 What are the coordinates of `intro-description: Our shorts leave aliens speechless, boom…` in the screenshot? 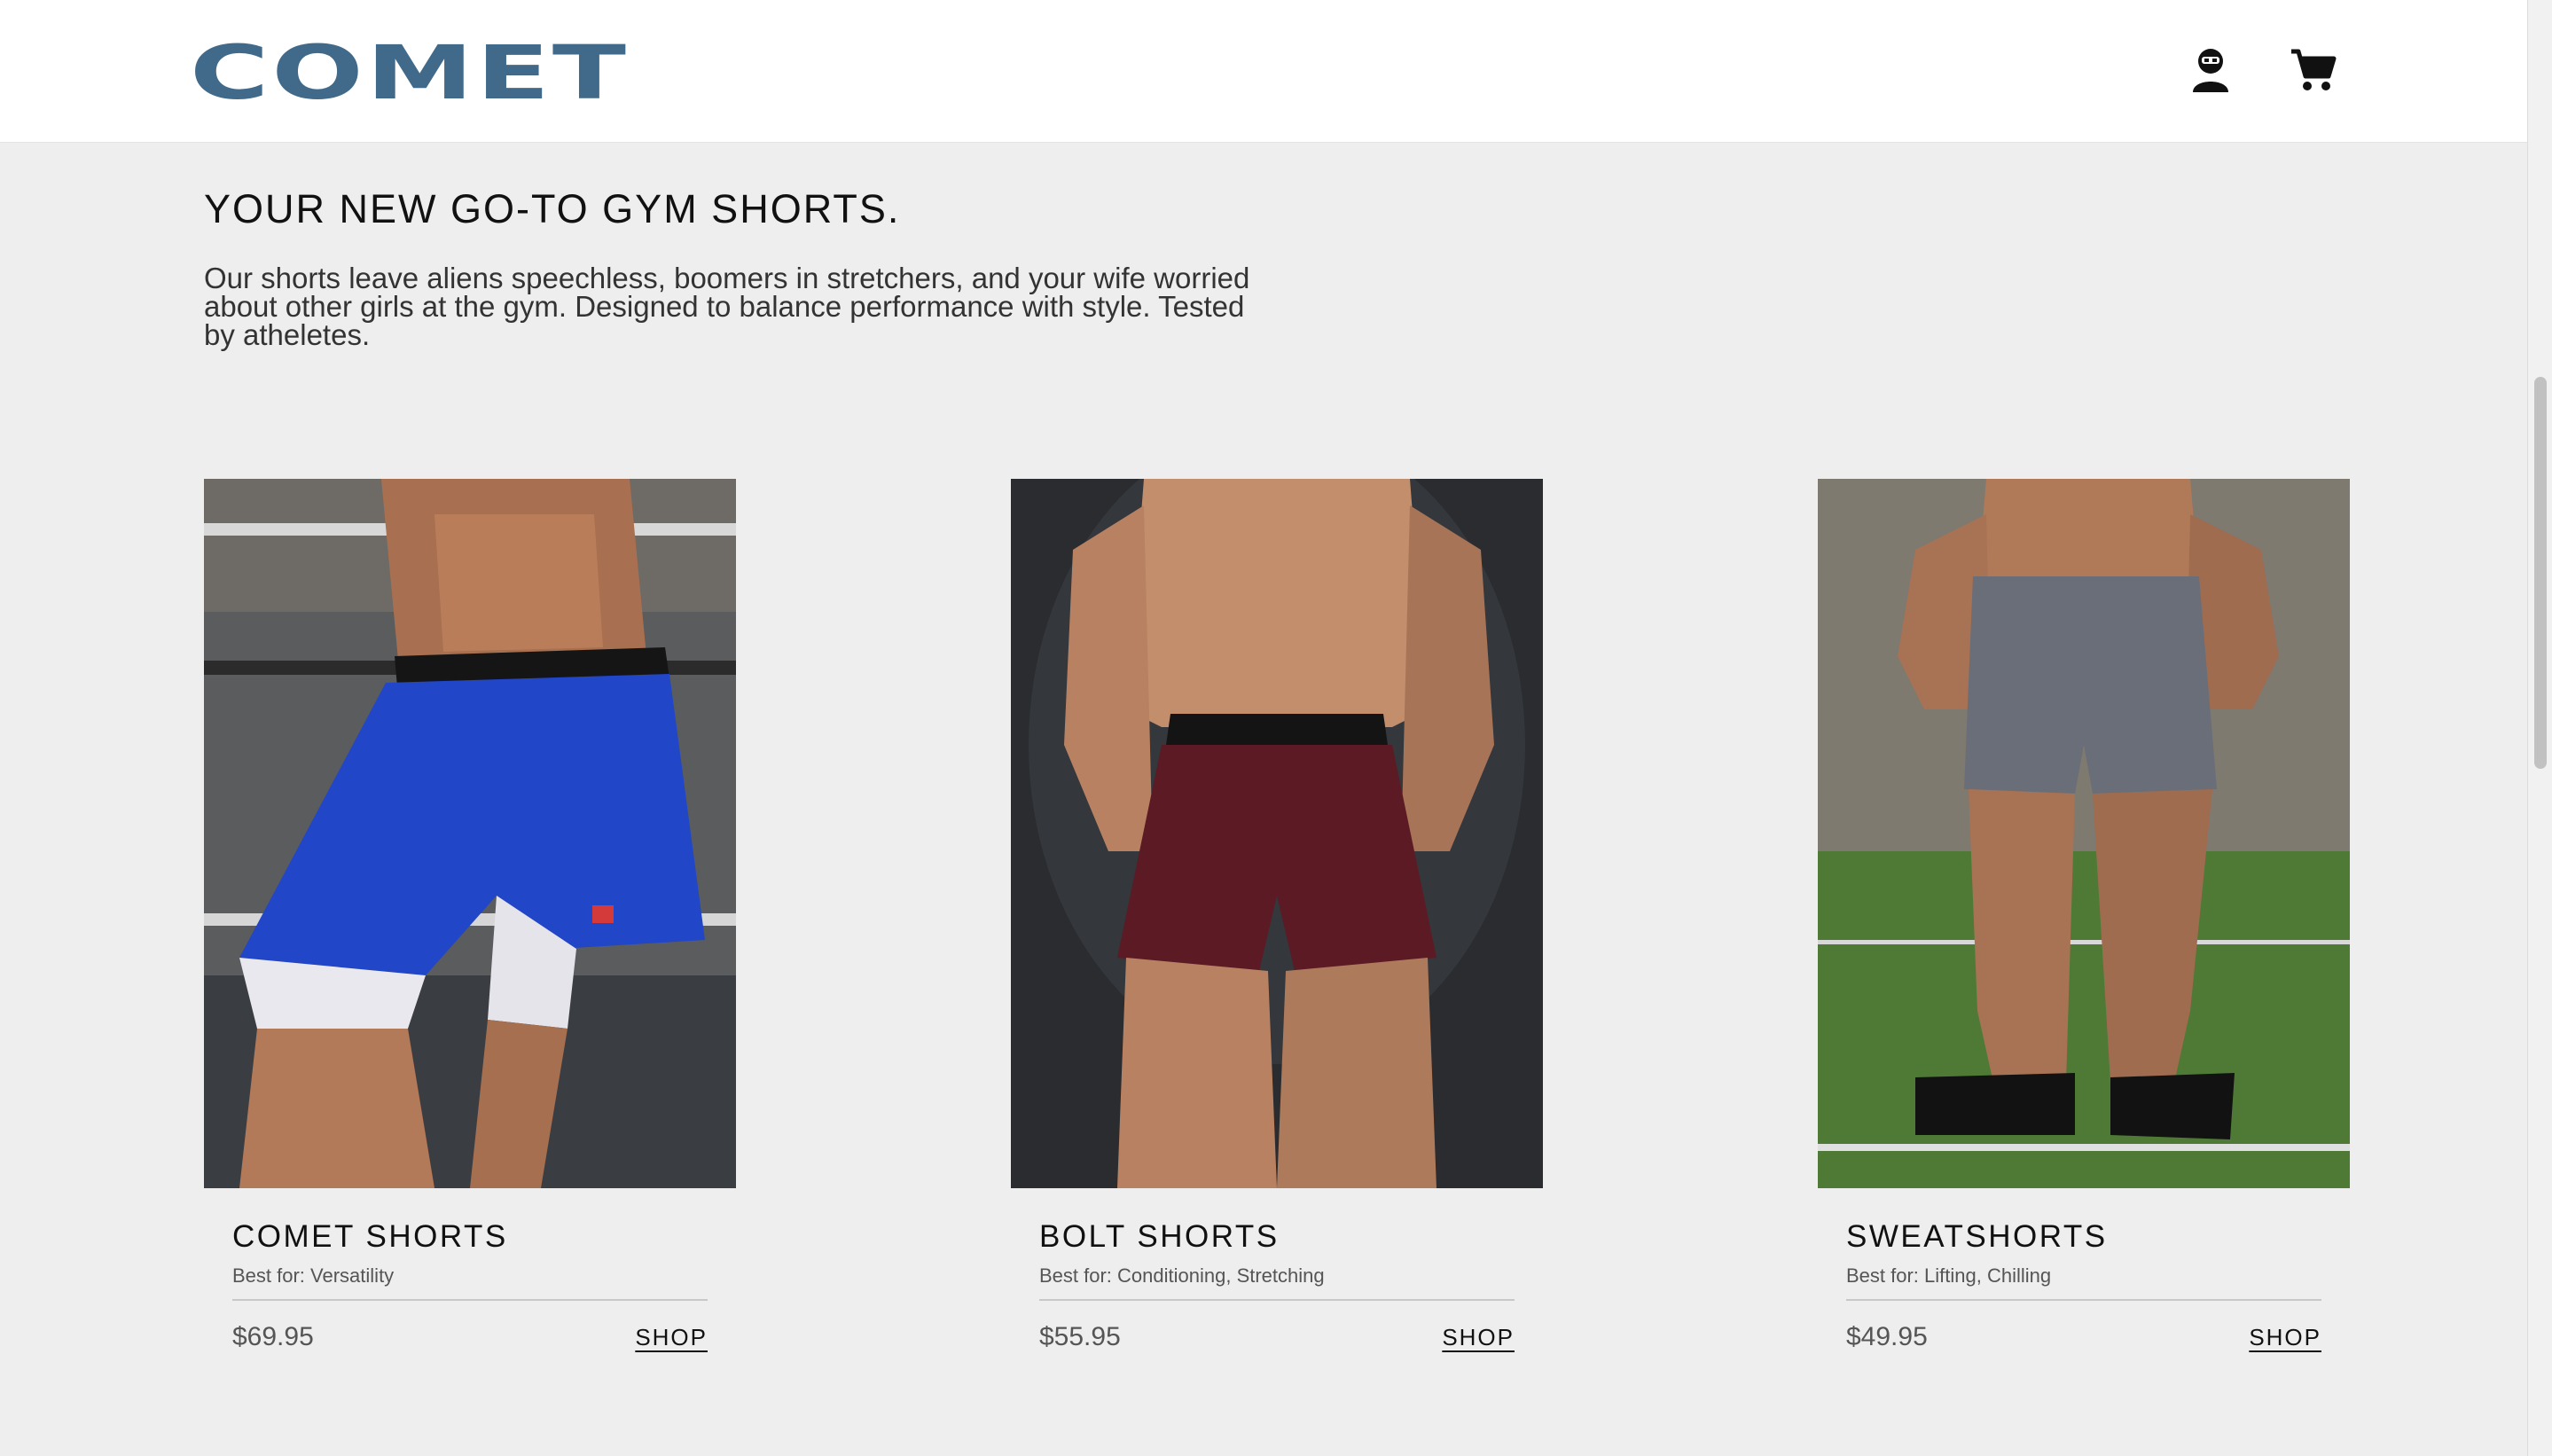 It's located at (727, 306).